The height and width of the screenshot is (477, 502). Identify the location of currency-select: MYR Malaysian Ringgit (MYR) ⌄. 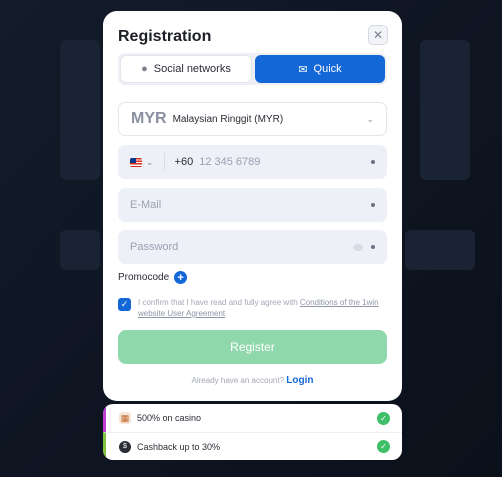
(252, 119).